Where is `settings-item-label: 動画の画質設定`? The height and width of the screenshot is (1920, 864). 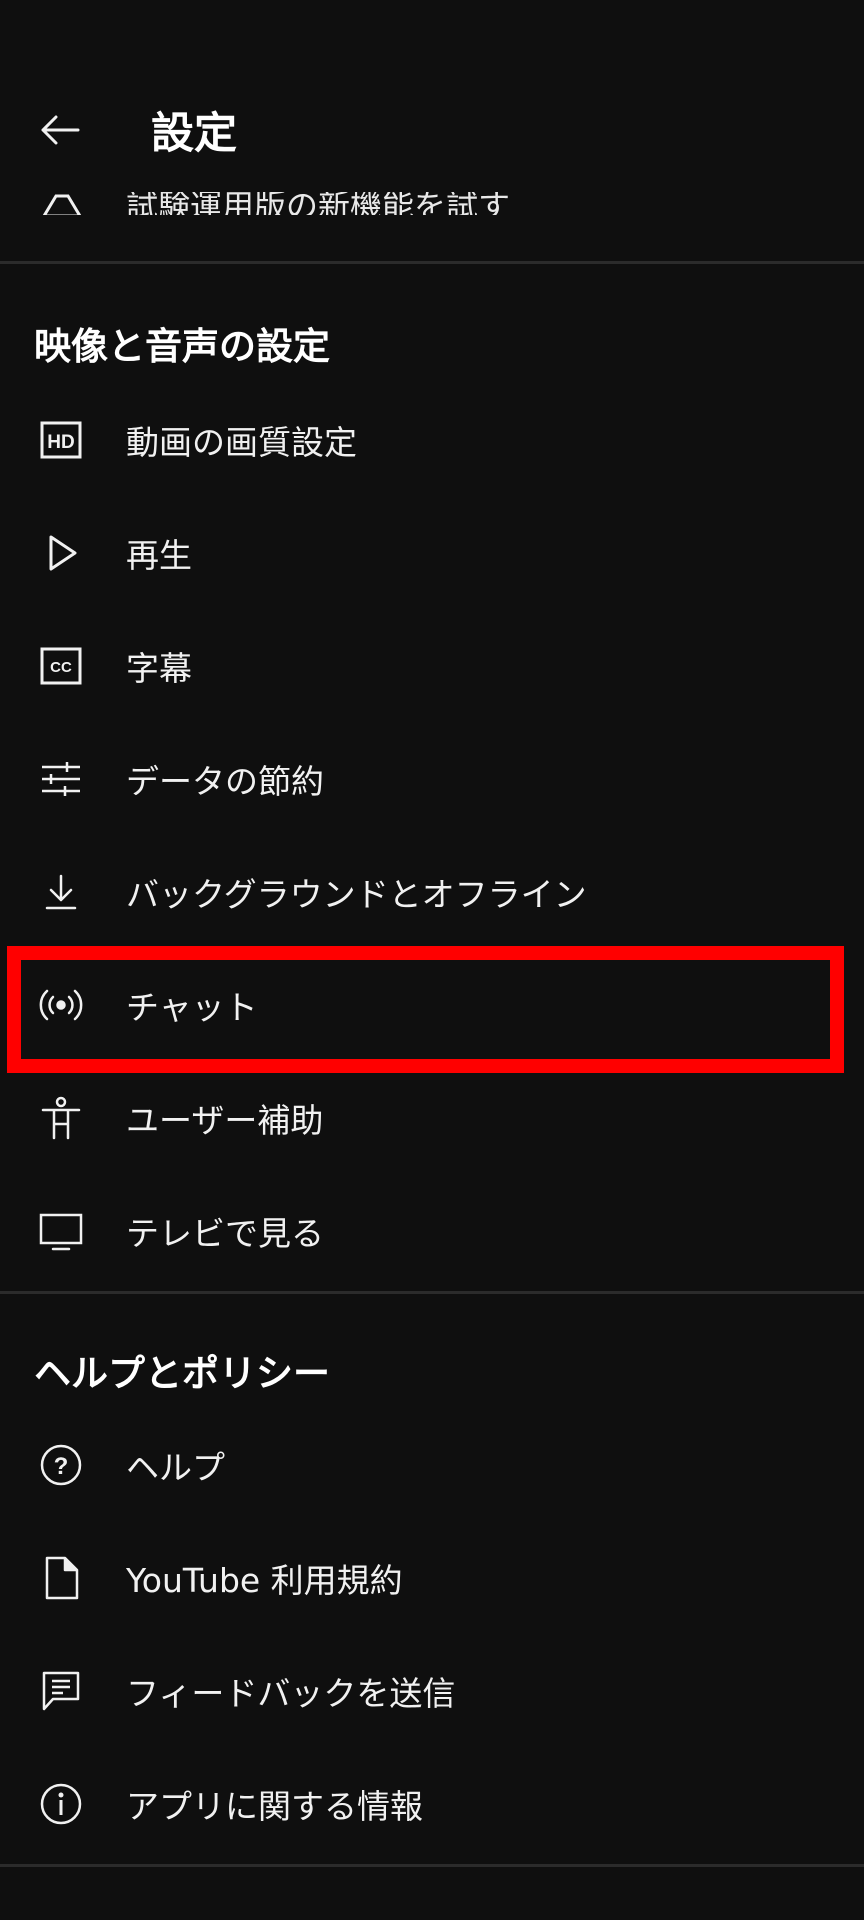
settings-item-label: 動画の画質設定 is located at coordinates (241, 442).